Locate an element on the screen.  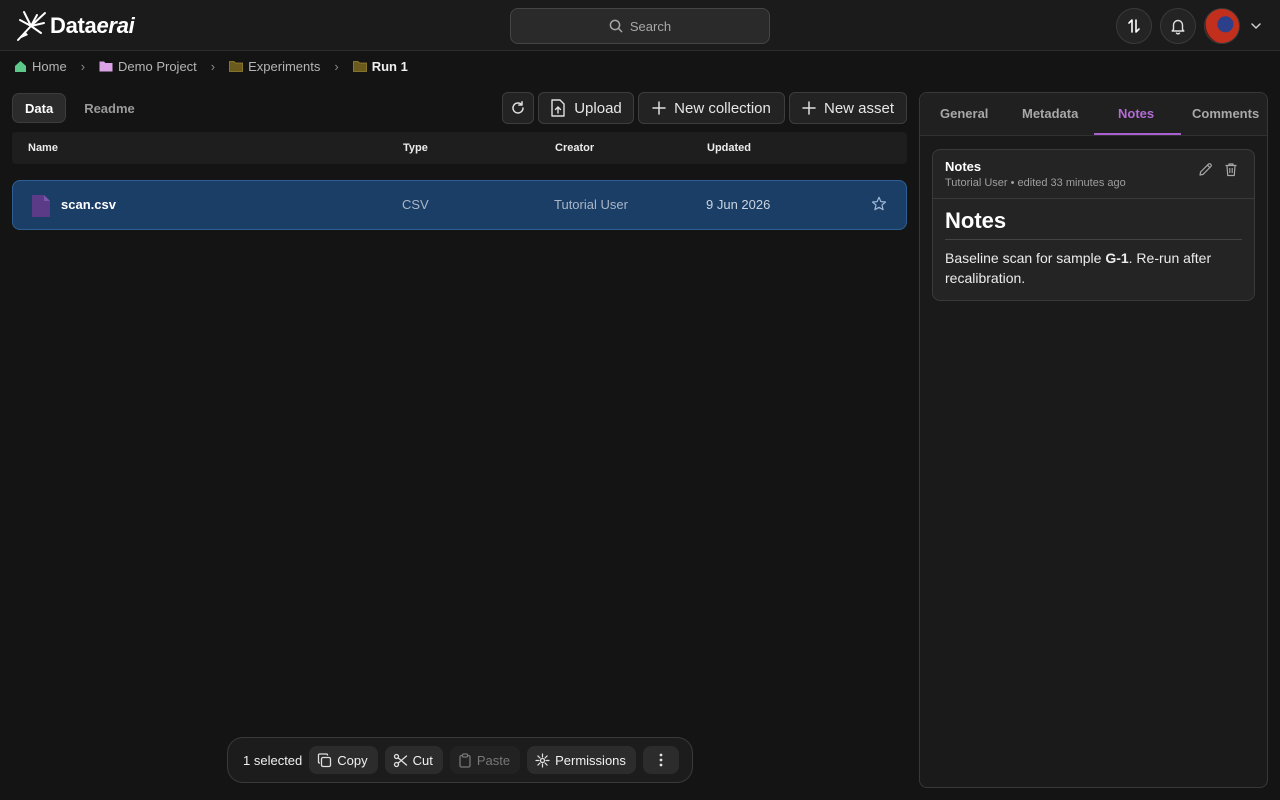
search-icon is located at coordinates (616, 26).